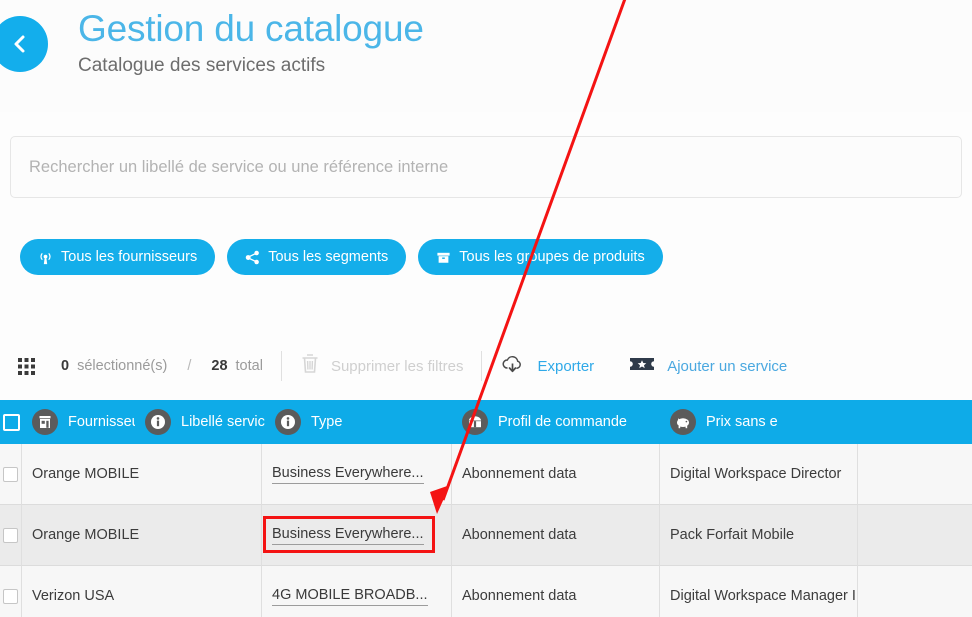  I want to click on column-header-type-label: Type, so click(327, 422).